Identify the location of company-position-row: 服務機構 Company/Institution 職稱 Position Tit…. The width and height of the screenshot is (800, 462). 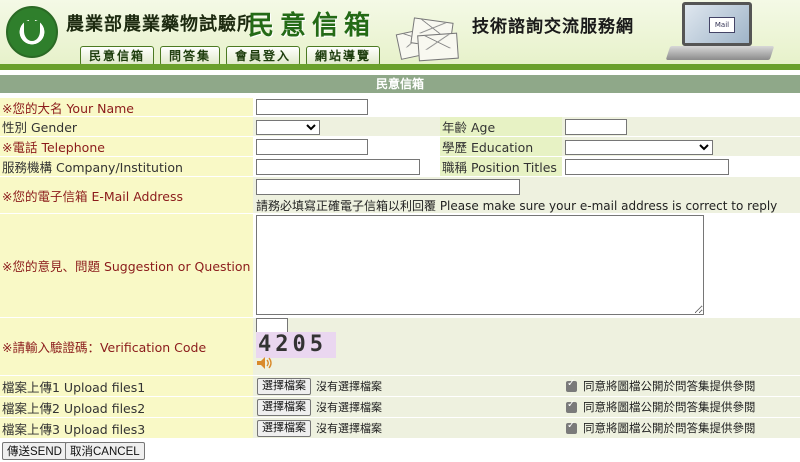
(400, 167).